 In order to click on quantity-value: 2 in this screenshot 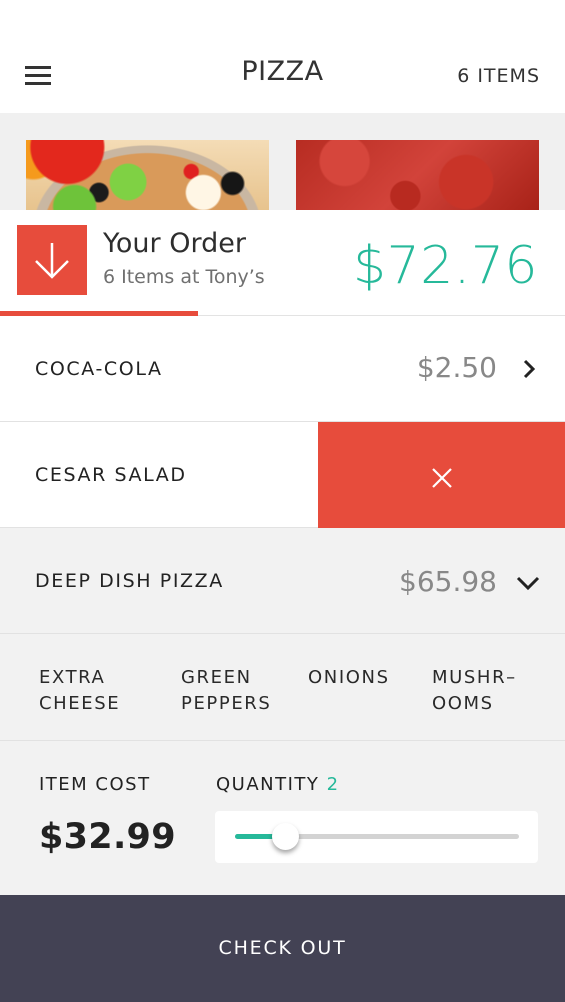, I will do `click(333, 784)`.